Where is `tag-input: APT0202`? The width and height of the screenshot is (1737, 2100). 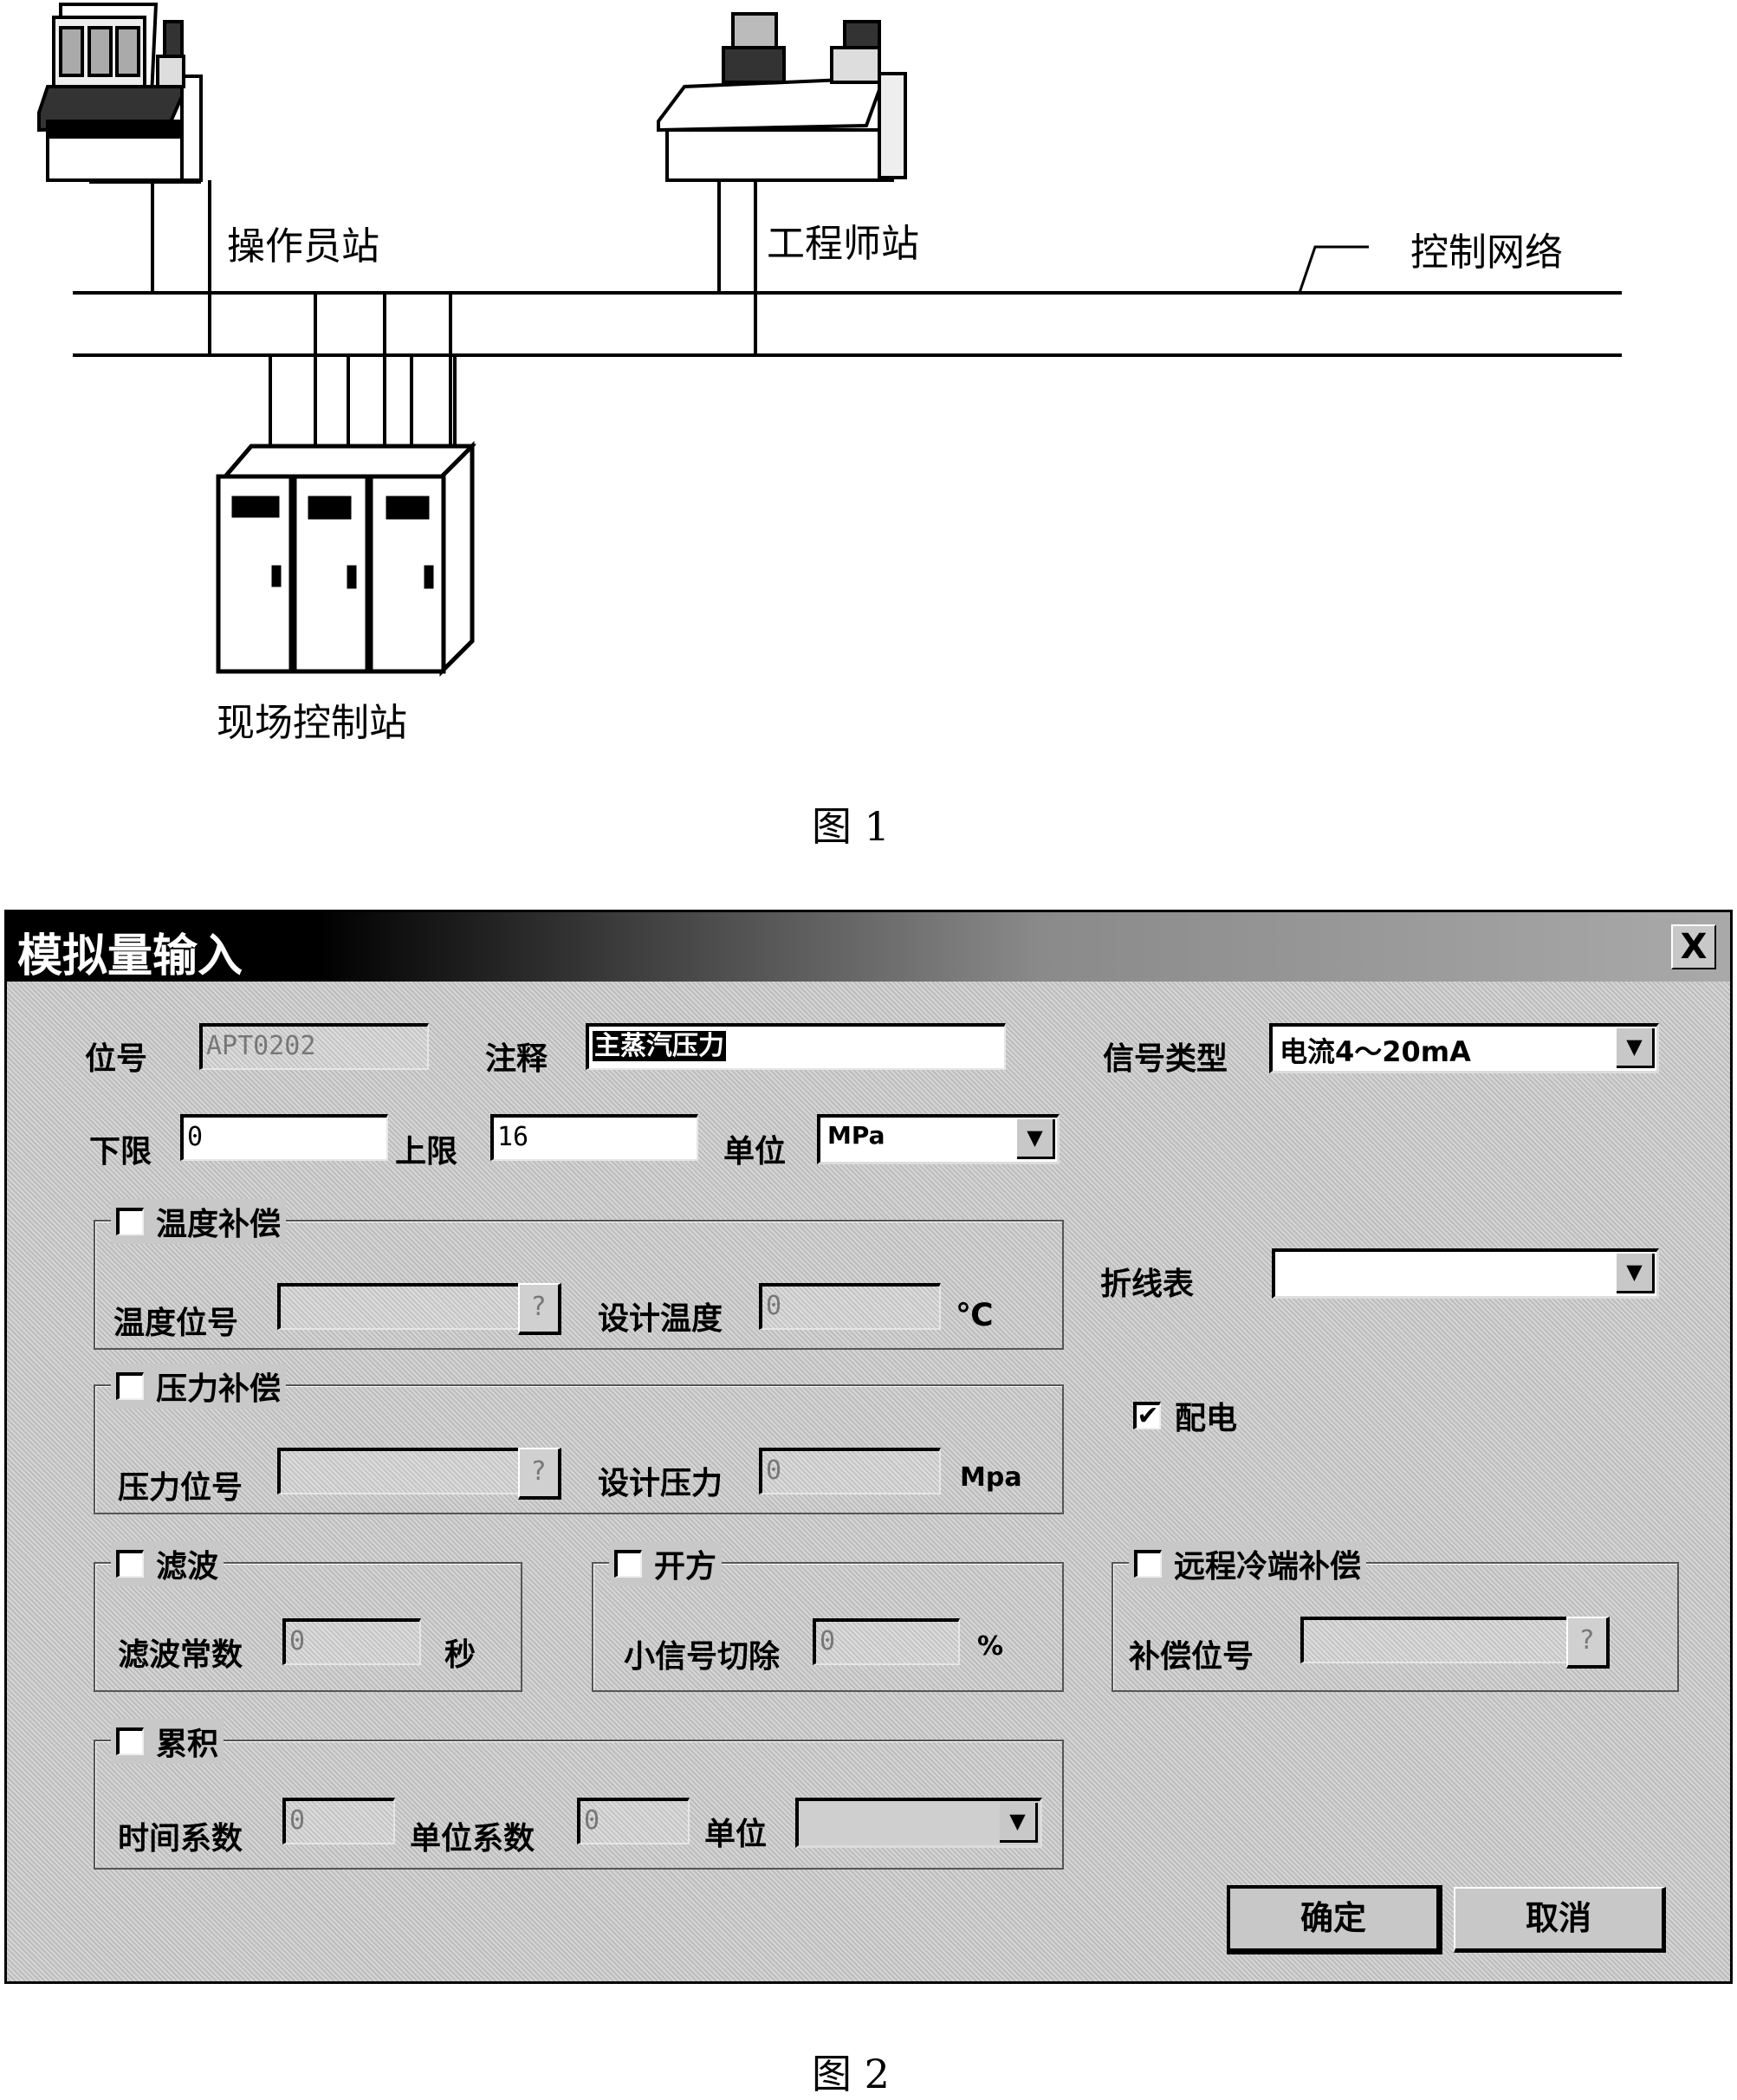 tag-input: APT0202 is located at coordinates (314, 1046).